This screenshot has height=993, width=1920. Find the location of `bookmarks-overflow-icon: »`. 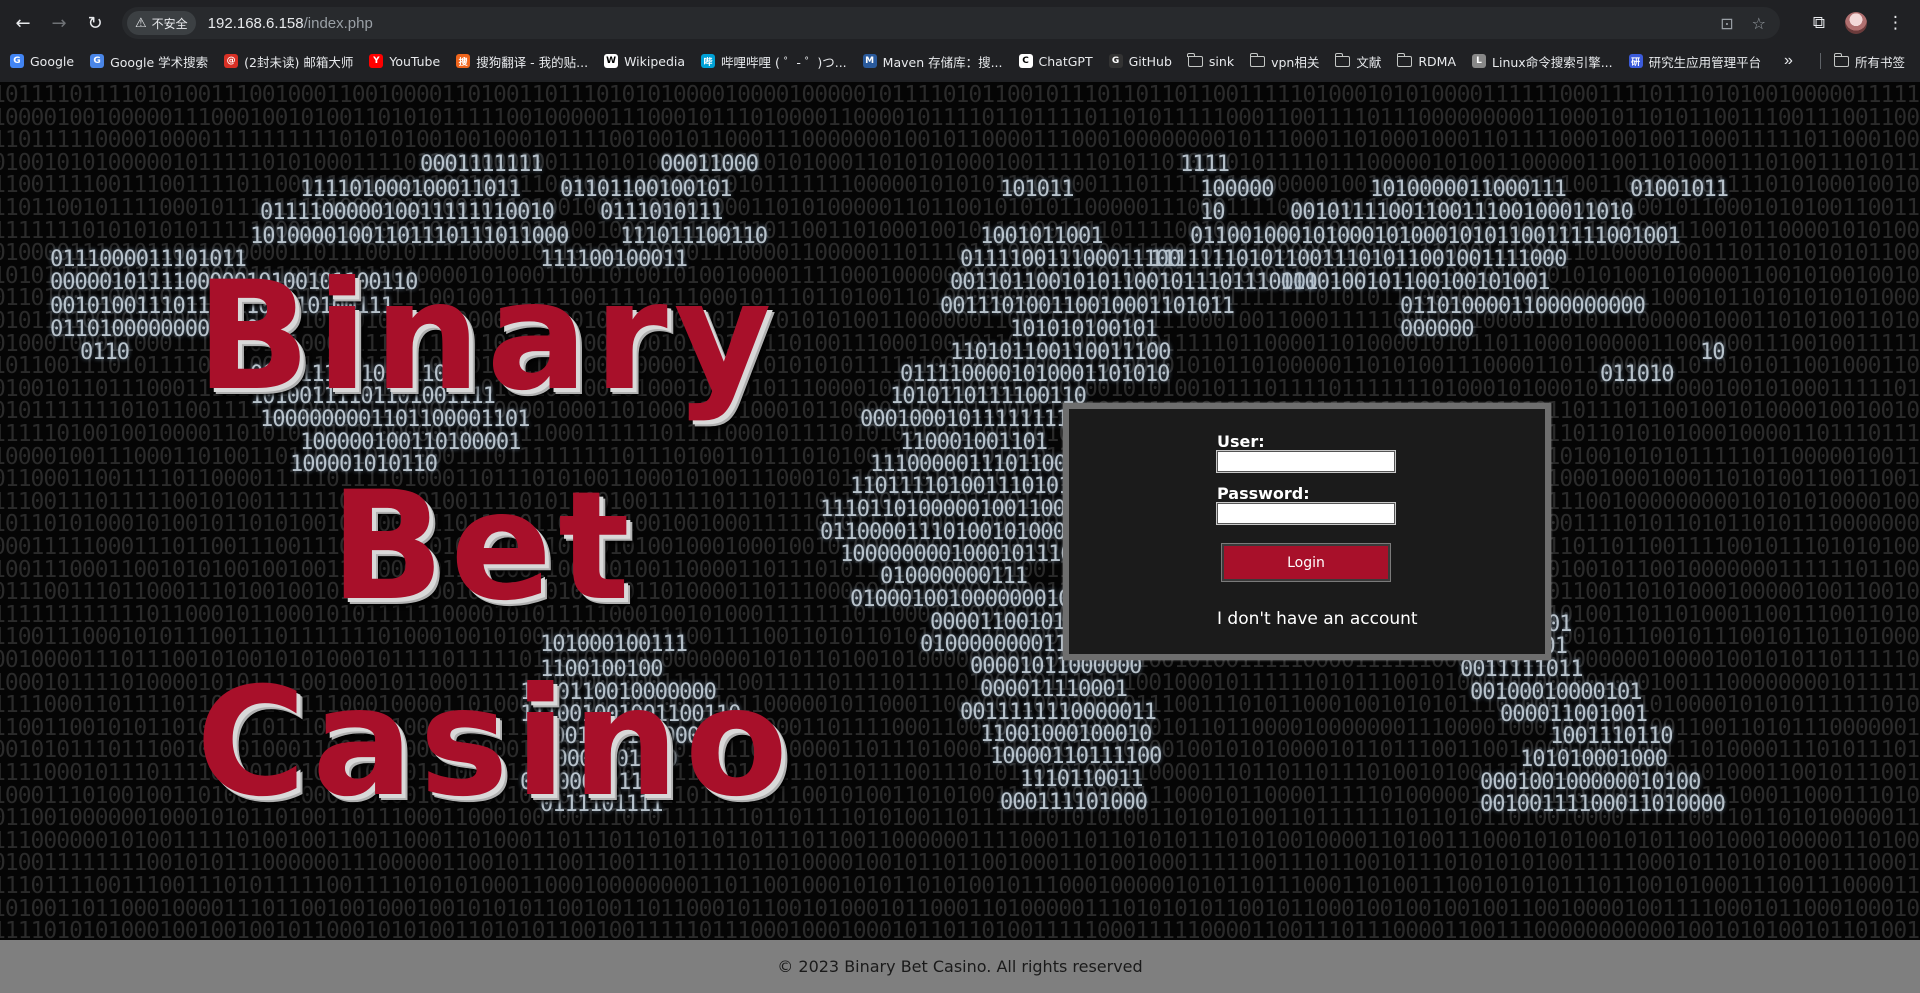

bookmarks-overflow-icon: » is located at coordinates (1788, 61).